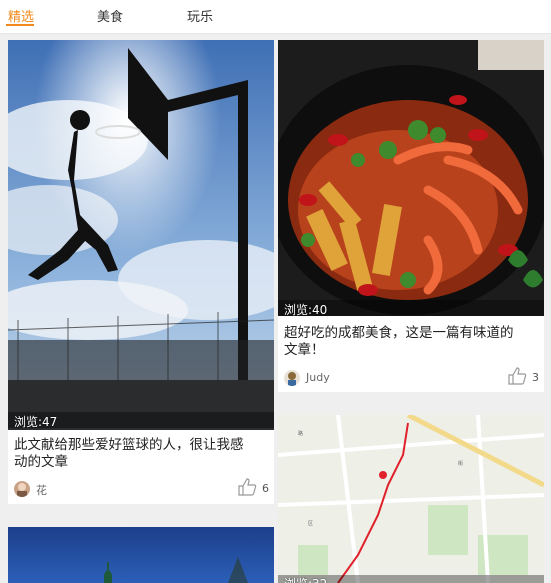  I want to click on like-count: 6, so click(265, 488).